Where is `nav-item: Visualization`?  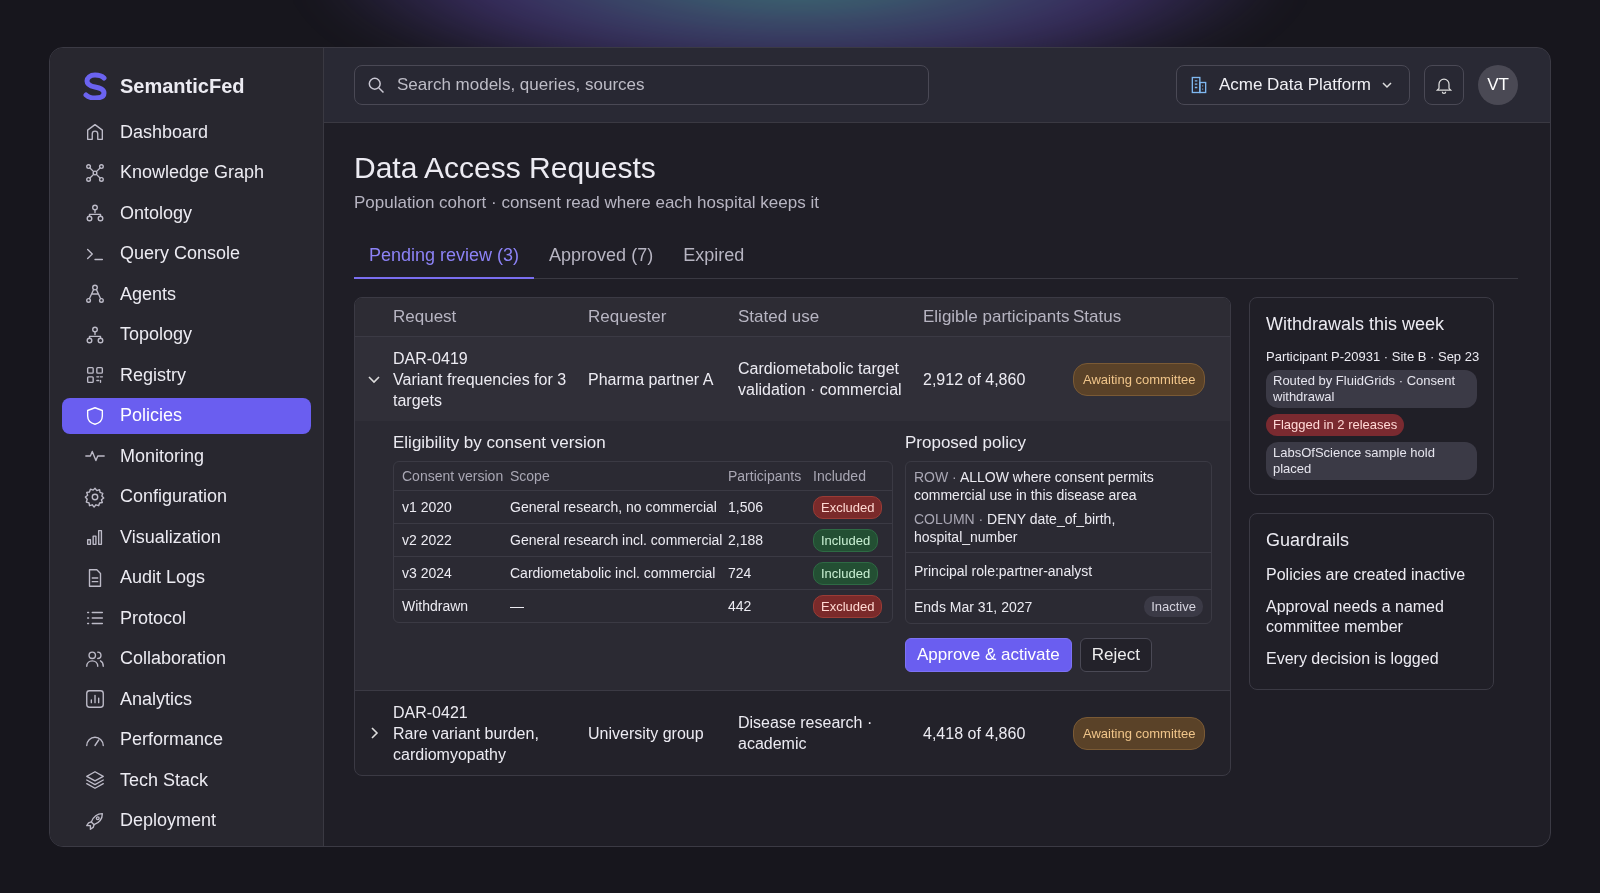
nav-item: Visualization is located at coordinates (186, 537).